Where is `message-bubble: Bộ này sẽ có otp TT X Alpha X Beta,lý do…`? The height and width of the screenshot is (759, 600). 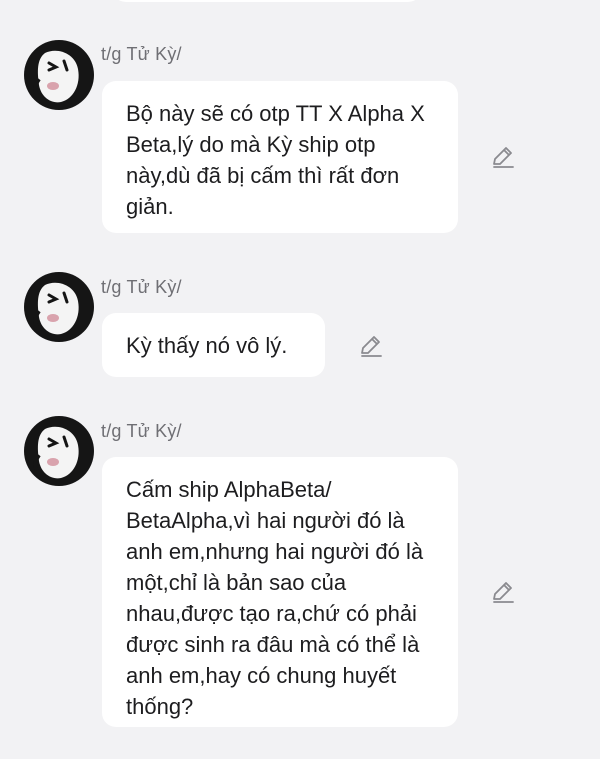
message-bubble: Bộ này sẽ có otp TT X Alpha X Beta,lý do… is located at coordinates (280, 157).